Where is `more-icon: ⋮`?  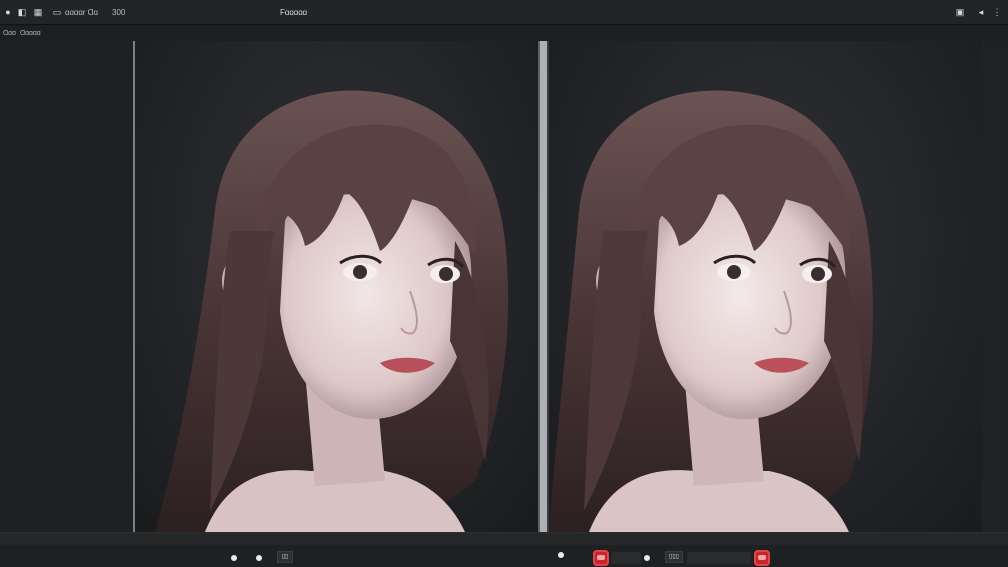
more-icon: ⋮ is located at coordinates (997, 12).